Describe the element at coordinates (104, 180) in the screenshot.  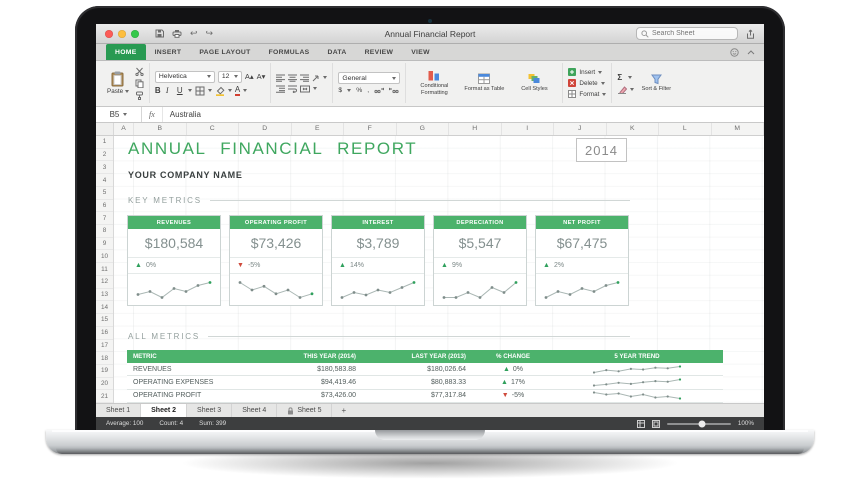
I see `row-header-4: 4` at that location.